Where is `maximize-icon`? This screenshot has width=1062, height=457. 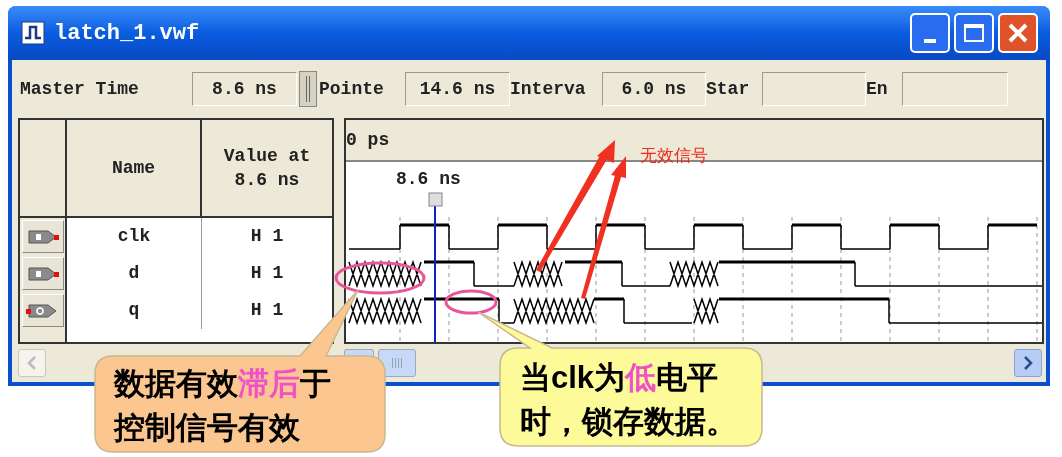 maximize-icon is located at coordinates (974, 33).